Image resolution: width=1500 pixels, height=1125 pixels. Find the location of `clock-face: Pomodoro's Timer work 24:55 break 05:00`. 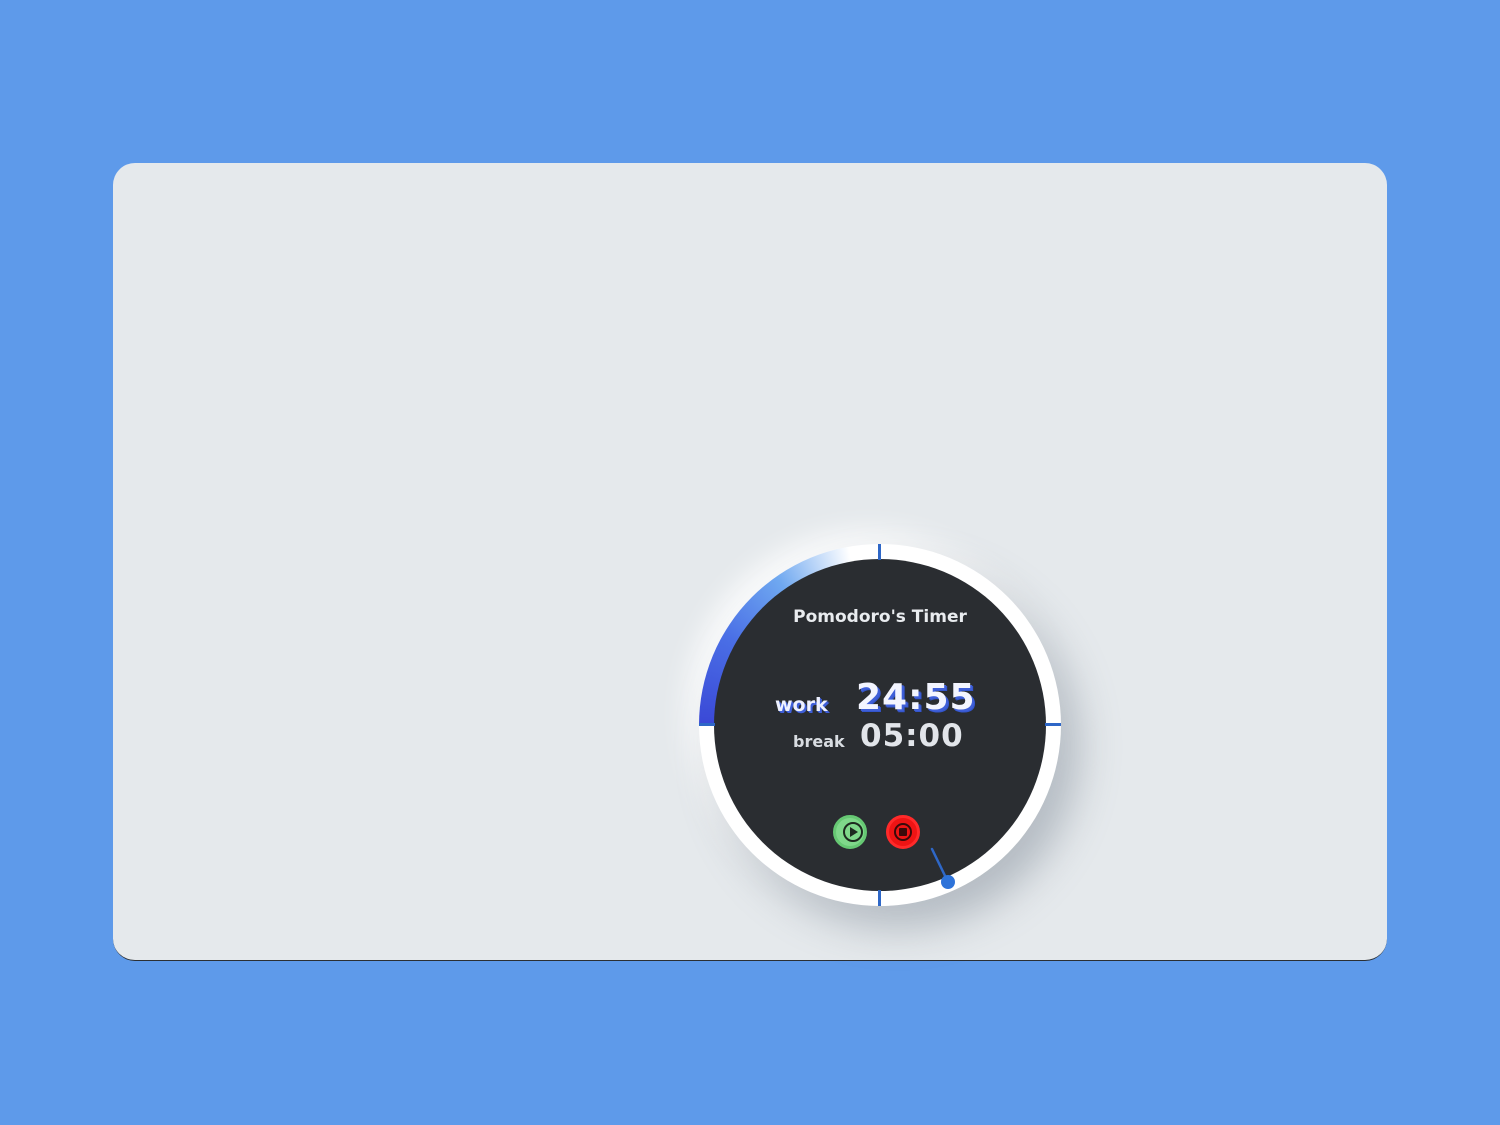

clock-face: Pomodoro's Timer work 24:55 break 05:00 is located at coordinates (880, 725).